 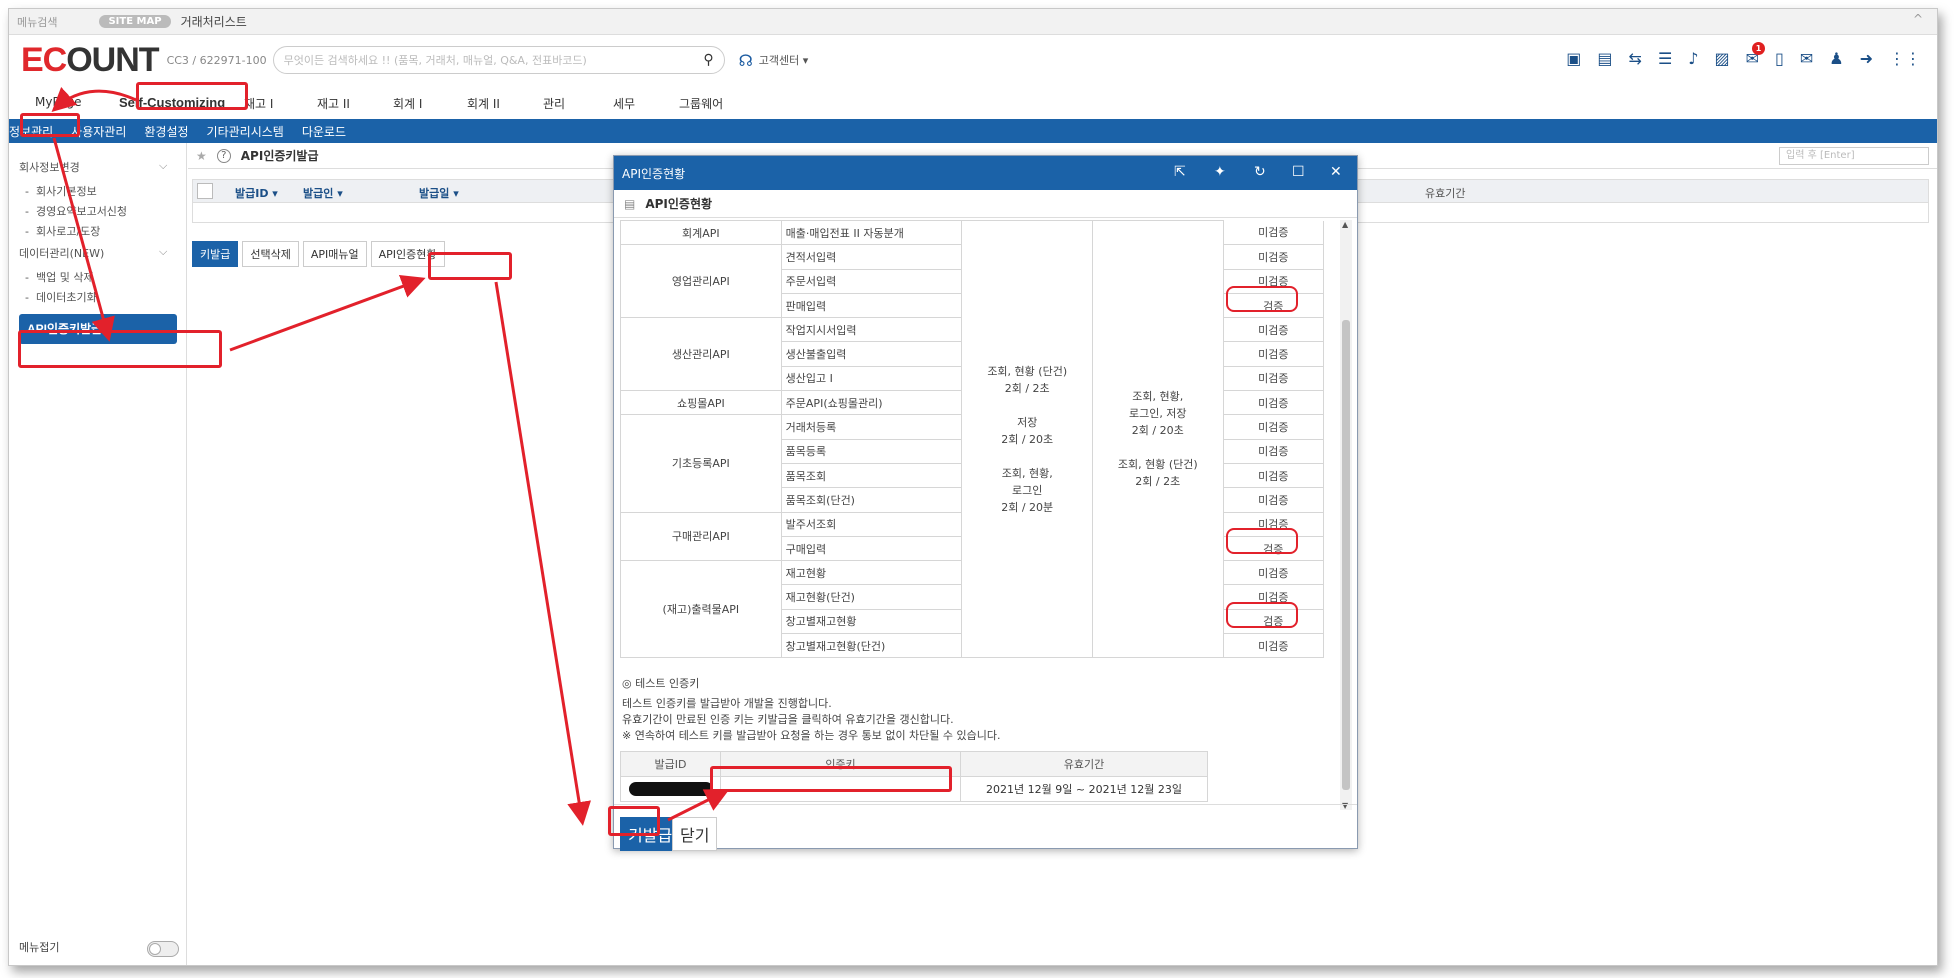 What do you see at coordinates (324, 131) in the screenshot?
I see `subnav-download: 다운로드` at bounding box center [324, 131].